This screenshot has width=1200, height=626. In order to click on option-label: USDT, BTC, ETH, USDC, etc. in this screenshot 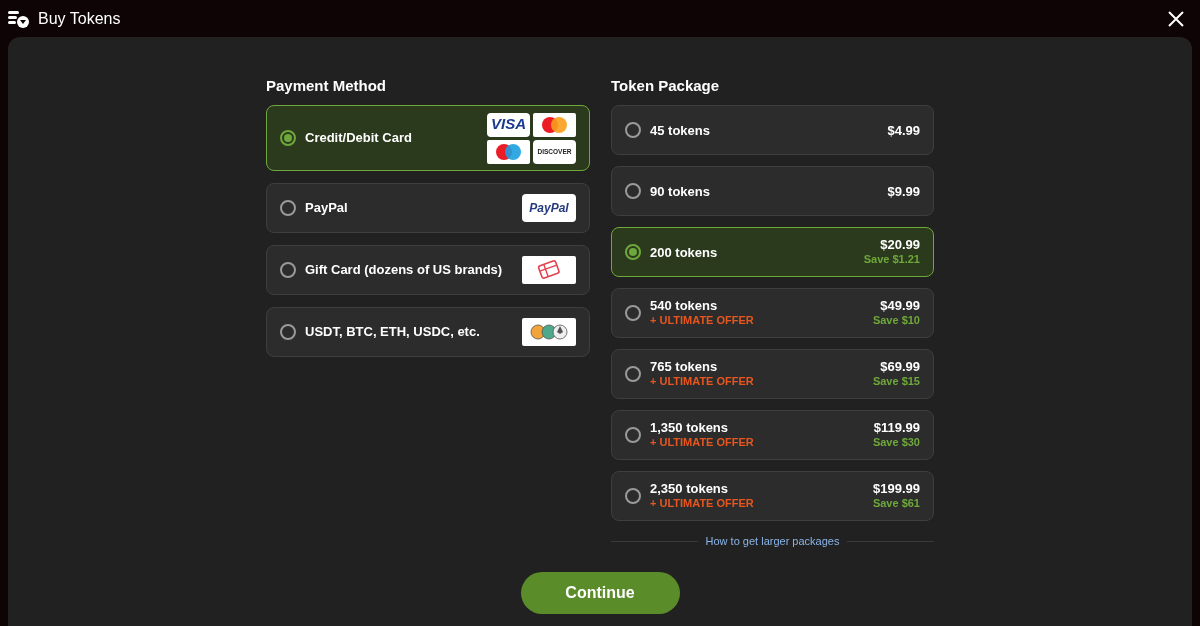, I will do `click(392, 332)`.